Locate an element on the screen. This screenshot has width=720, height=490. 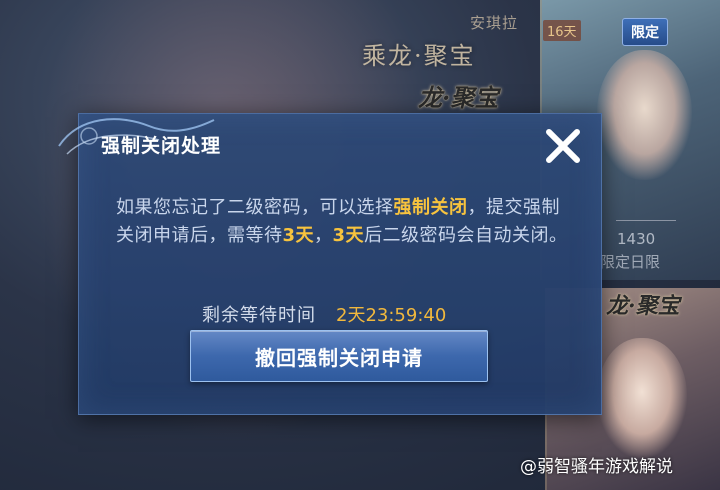
price-strike is located at coordinates (646, 220).